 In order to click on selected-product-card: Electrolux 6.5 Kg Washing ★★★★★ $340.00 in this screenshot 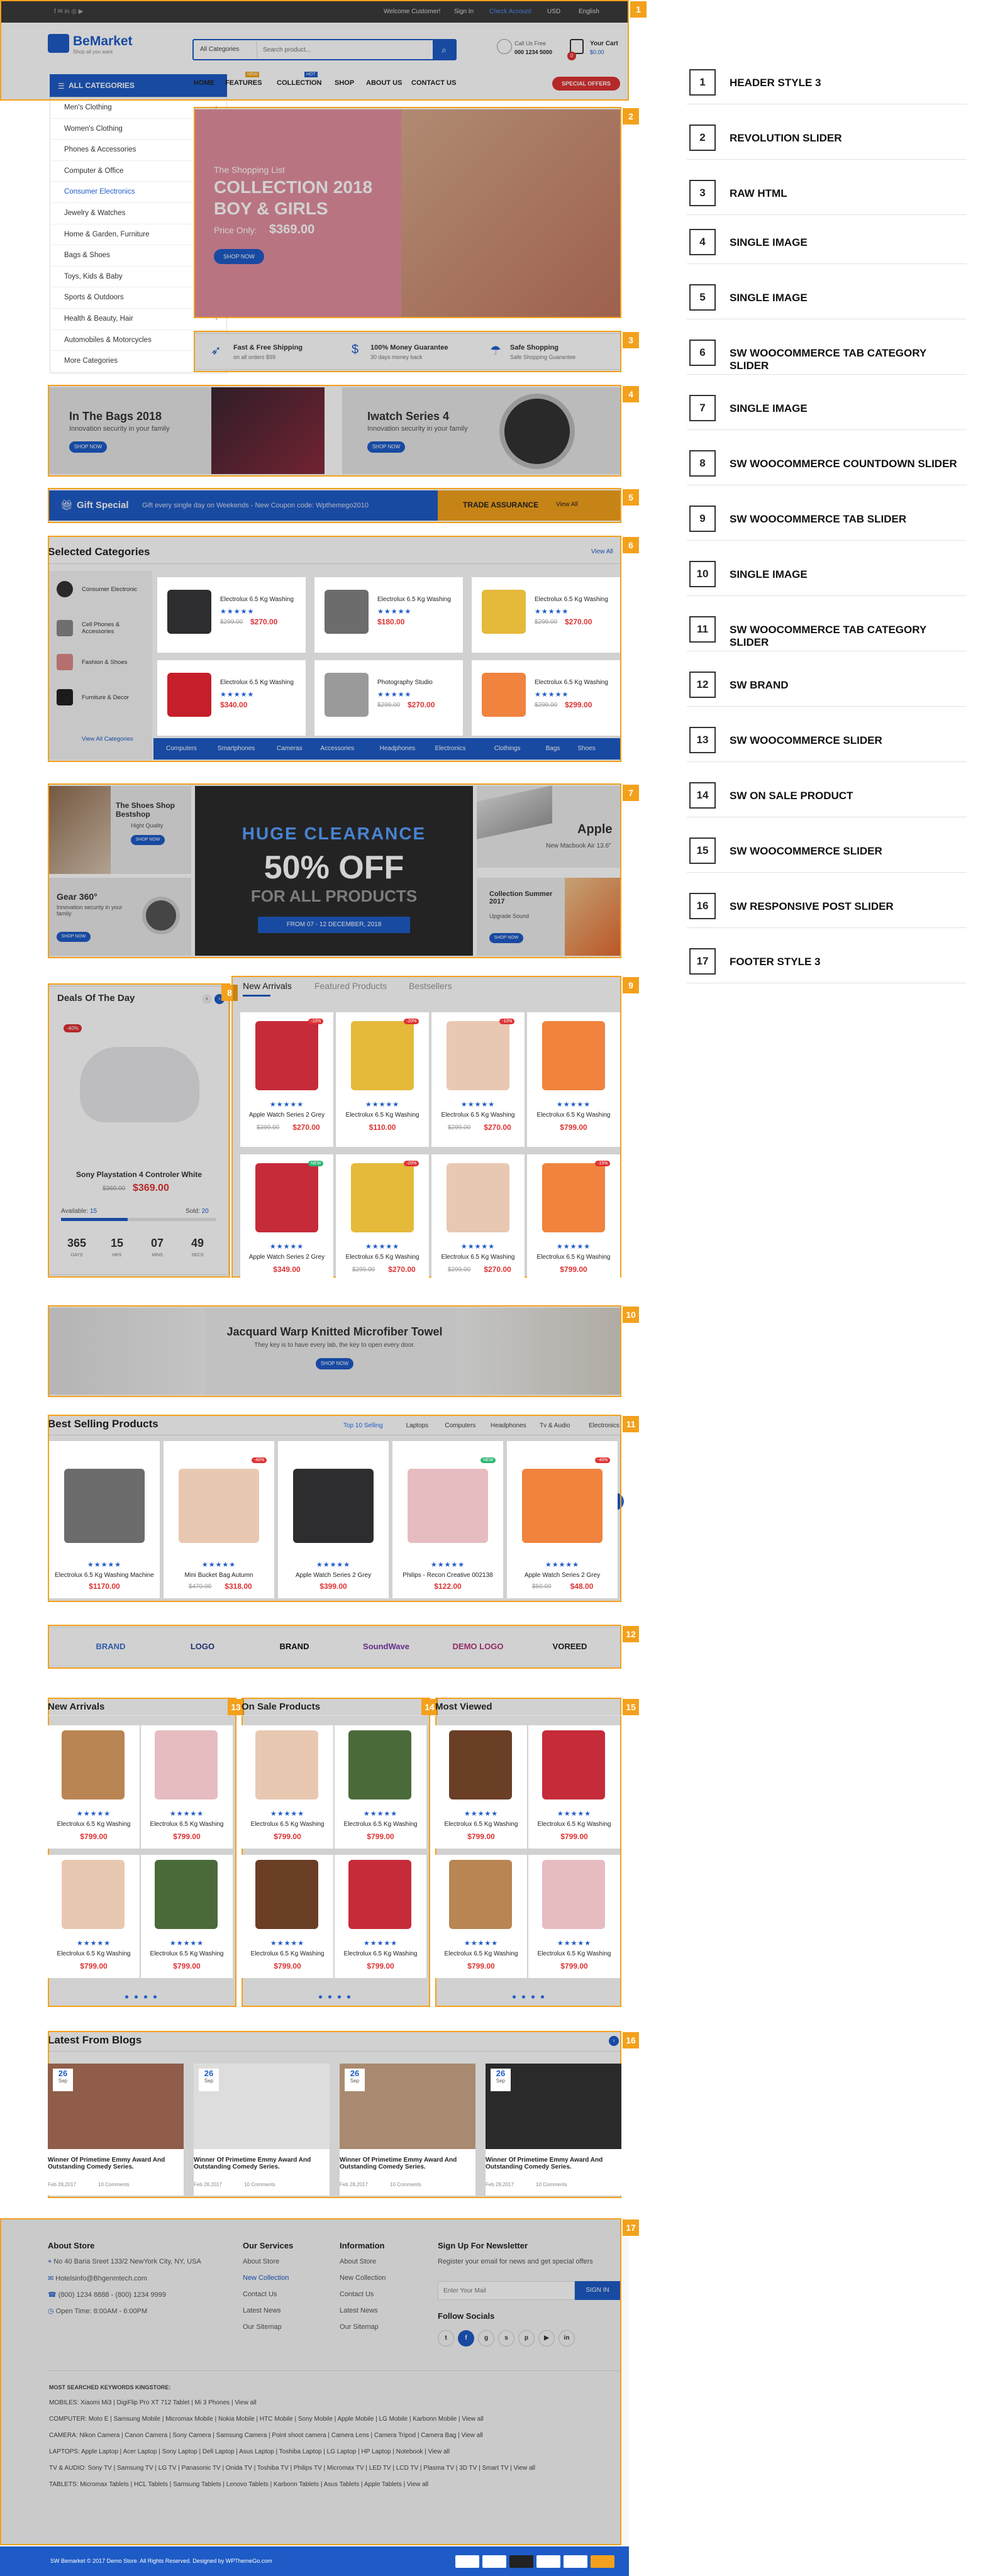, I will do `click(231, 698)`.